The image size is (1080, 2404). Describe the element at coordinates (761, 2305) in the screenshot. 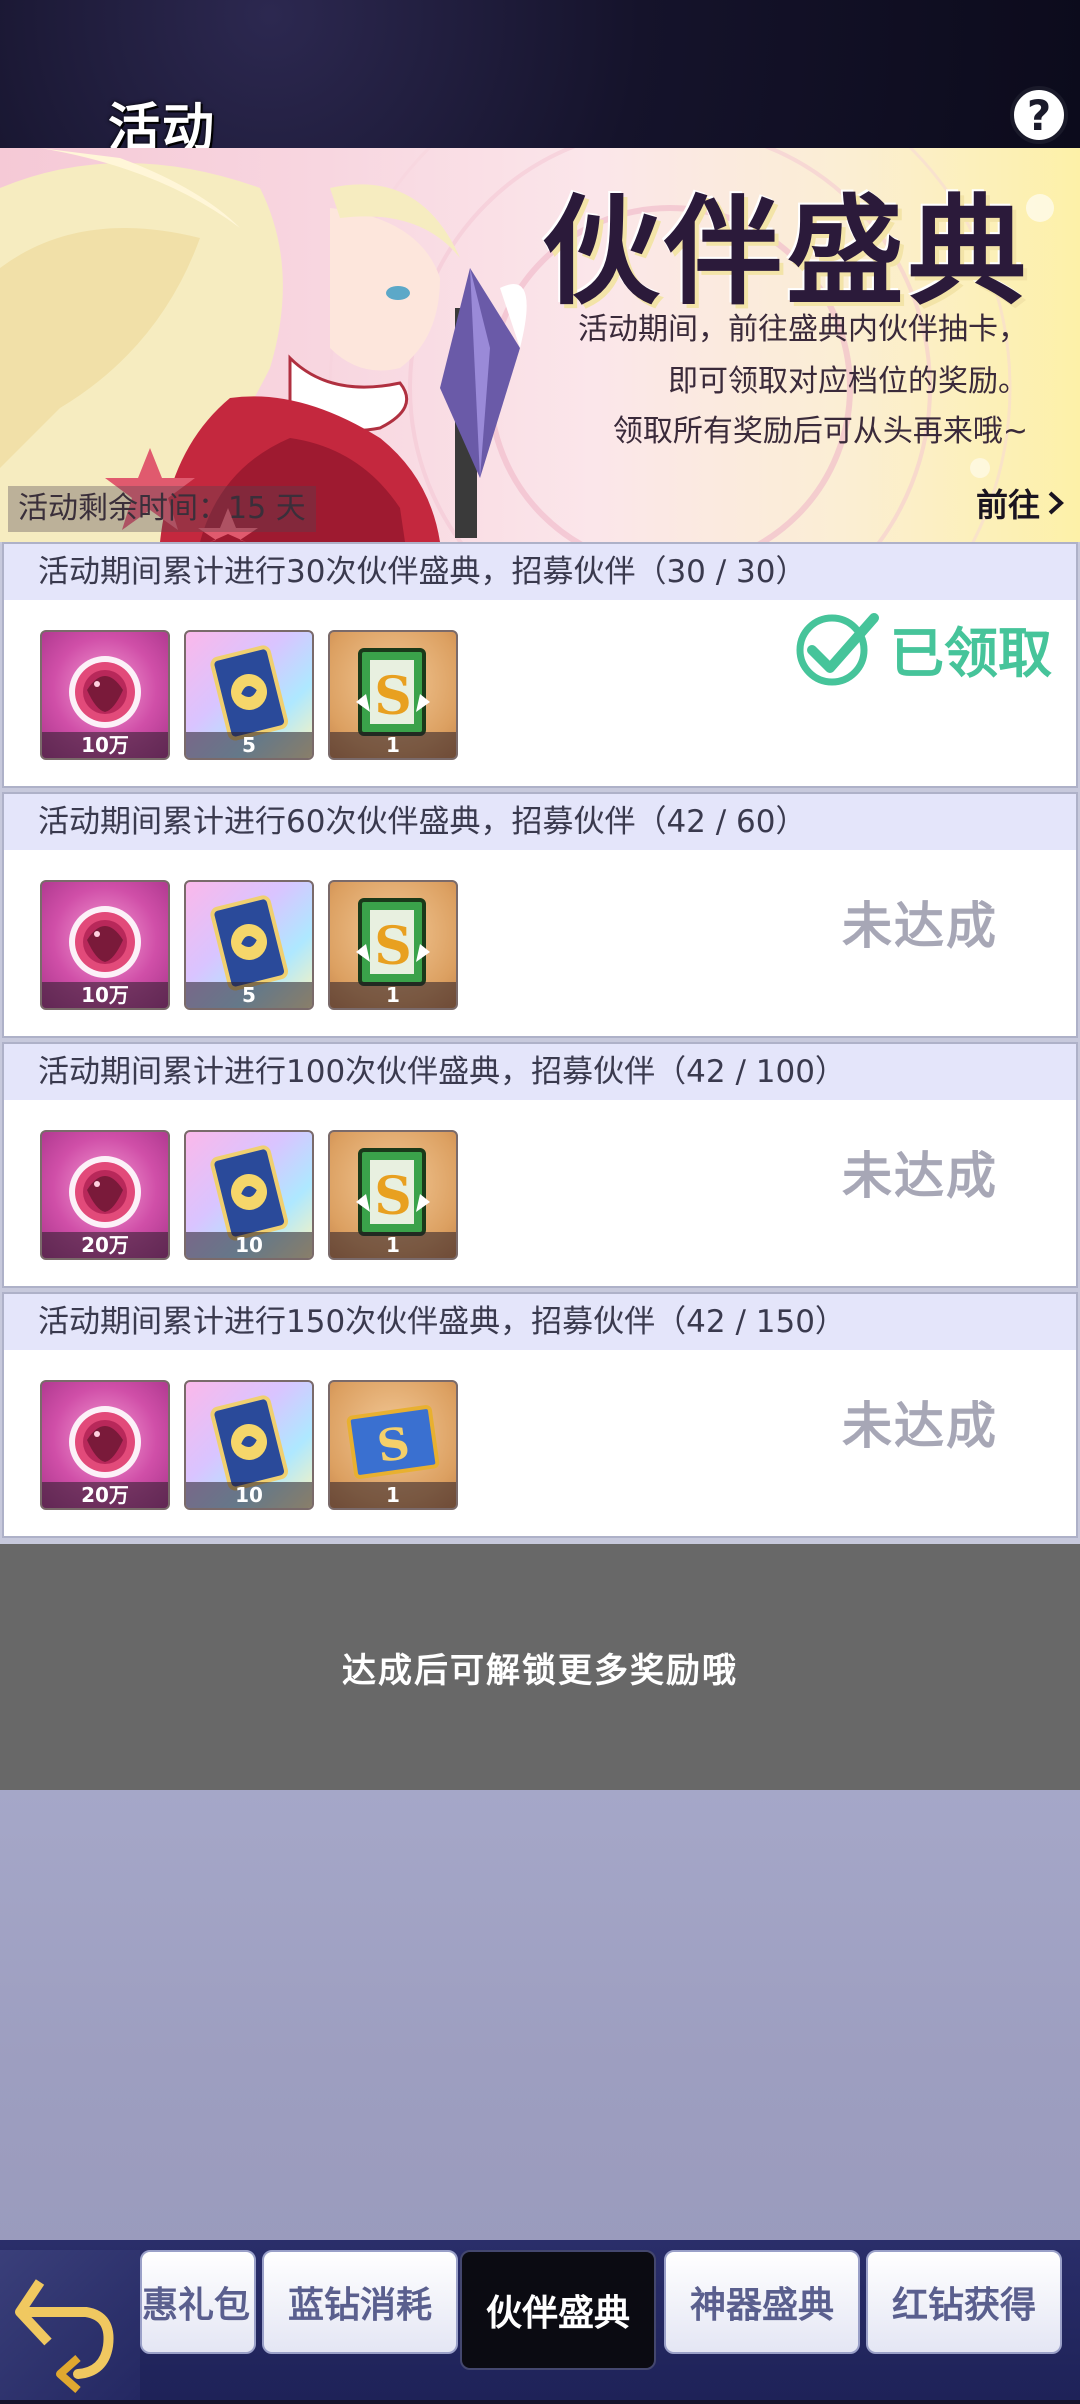

I see `tab-label: 神器盛典` at that location.